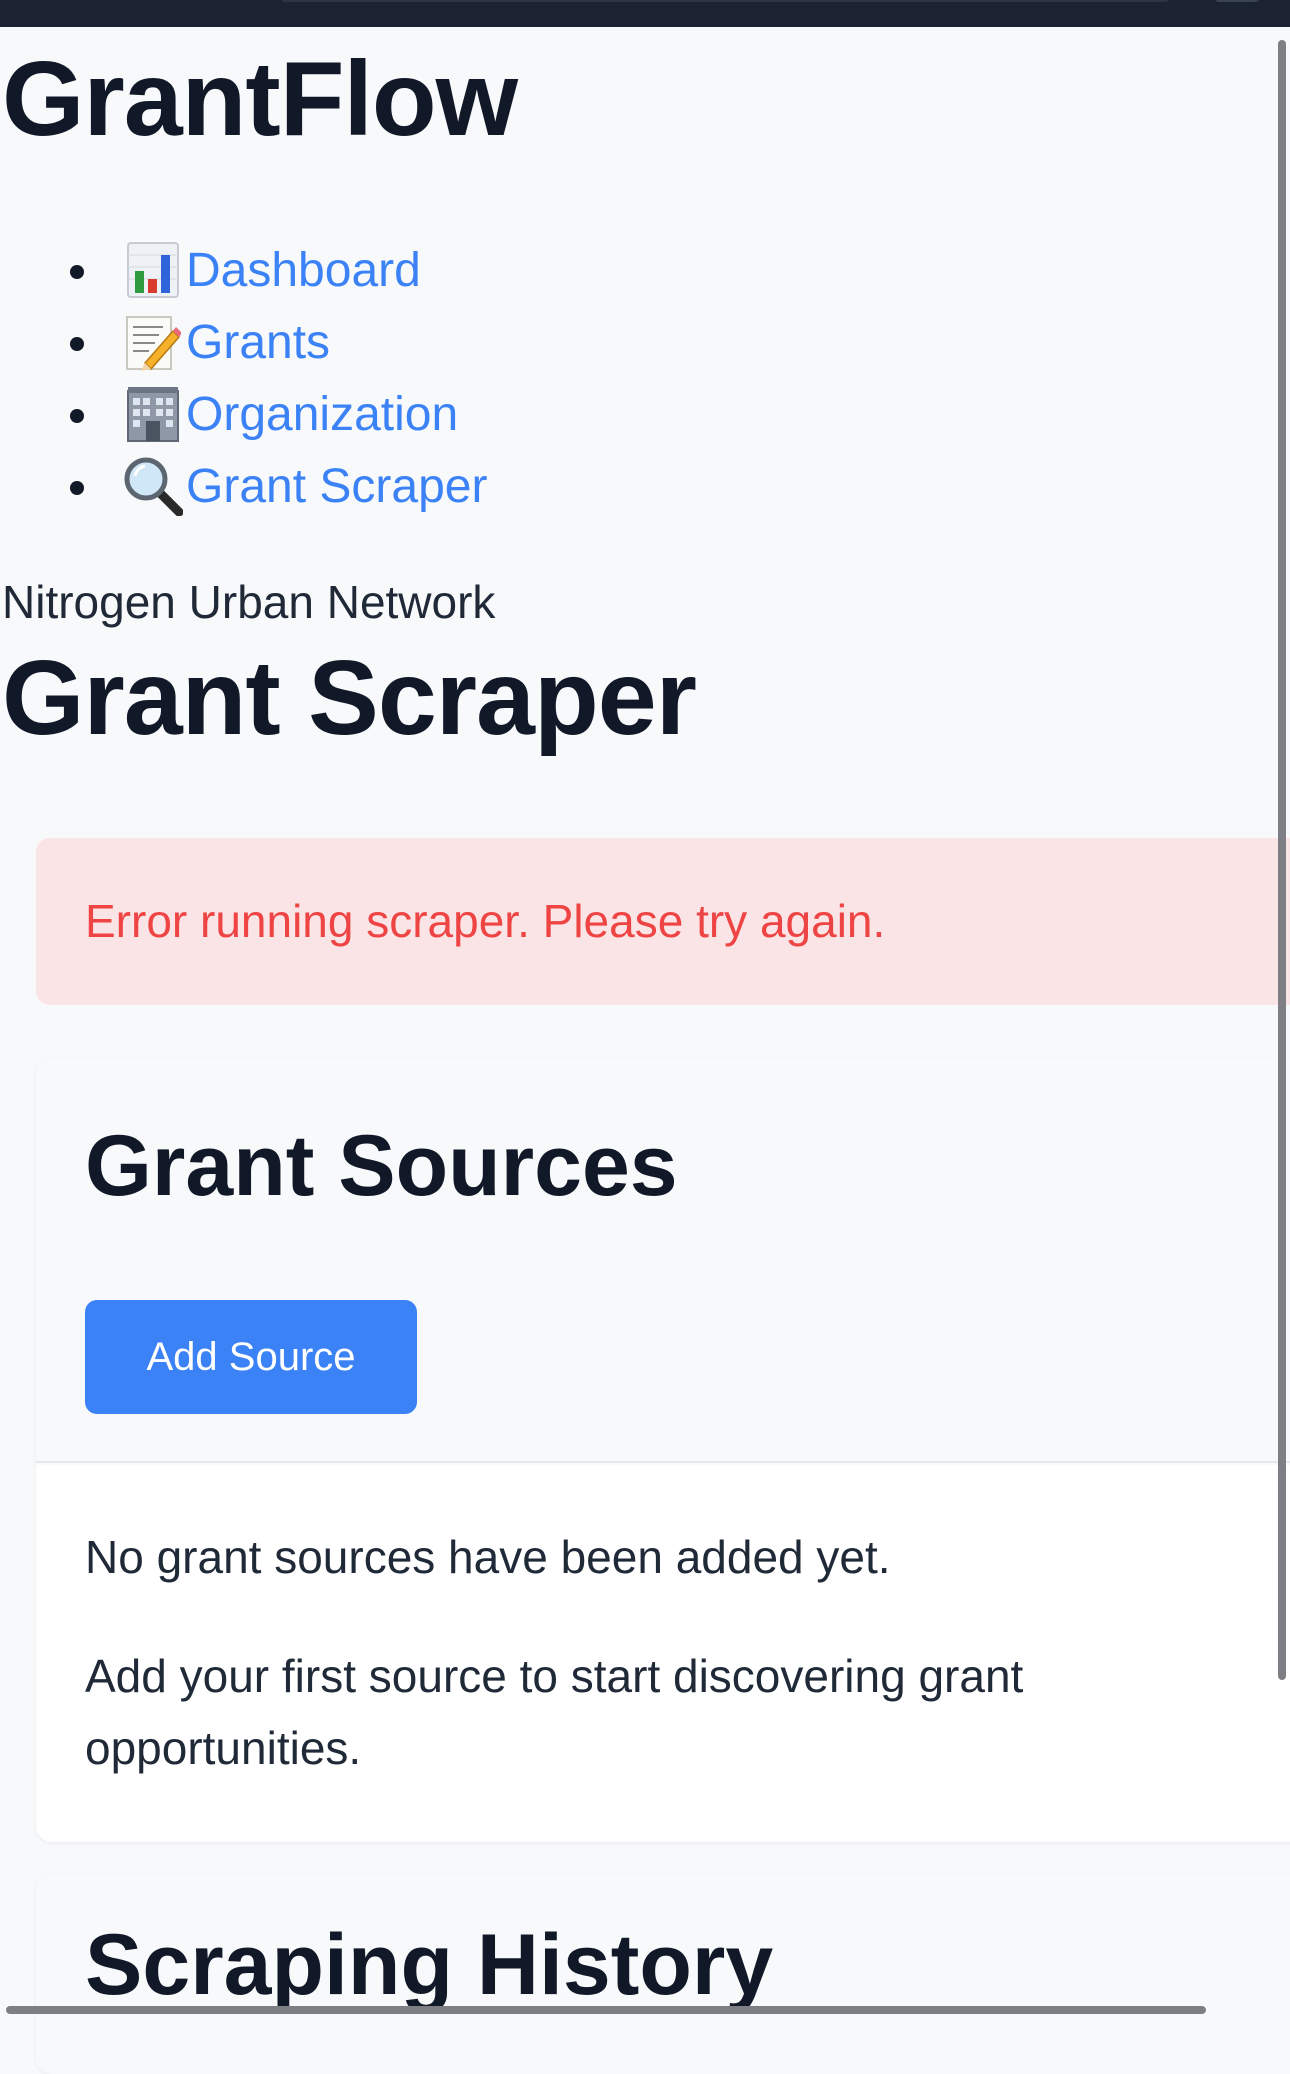 The width and height of the screenshot is (1290, 2074). Describe the element at coordinates (485, 921) in the screenshot. I see `error-message: Error running scraper. Please try again.` at that location.